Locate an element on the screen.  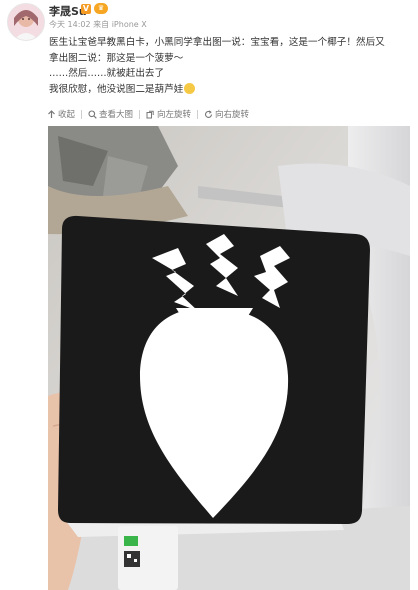
smile-emoji-icon is located at coordinates (190, 88).